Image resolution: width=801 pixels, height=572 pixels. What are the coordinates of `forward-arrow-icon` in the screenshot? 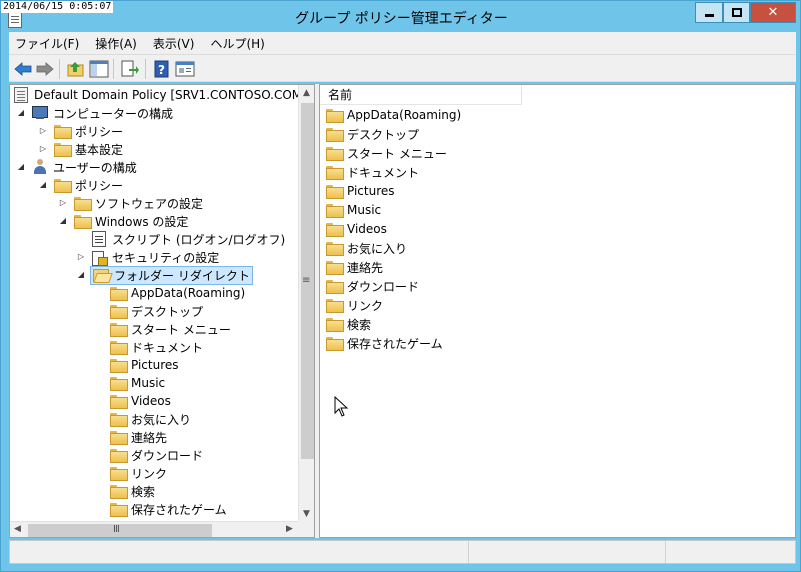 It's located at (45, 69).